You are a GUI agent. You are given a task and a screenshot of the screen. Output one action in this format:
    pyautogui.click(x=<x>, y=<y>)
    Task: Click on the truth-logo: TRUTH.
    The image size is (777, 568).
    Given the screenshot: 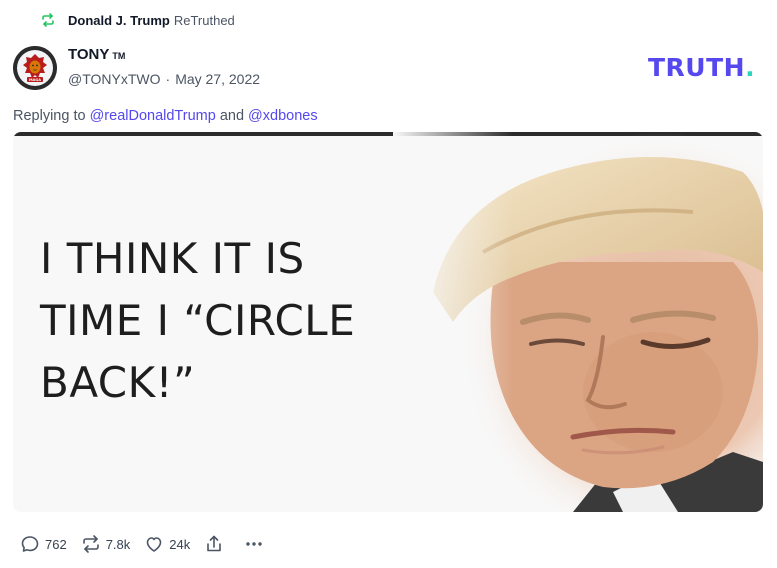 What is the action you would take?
    pyautogui.click(x=701, y=68)
    